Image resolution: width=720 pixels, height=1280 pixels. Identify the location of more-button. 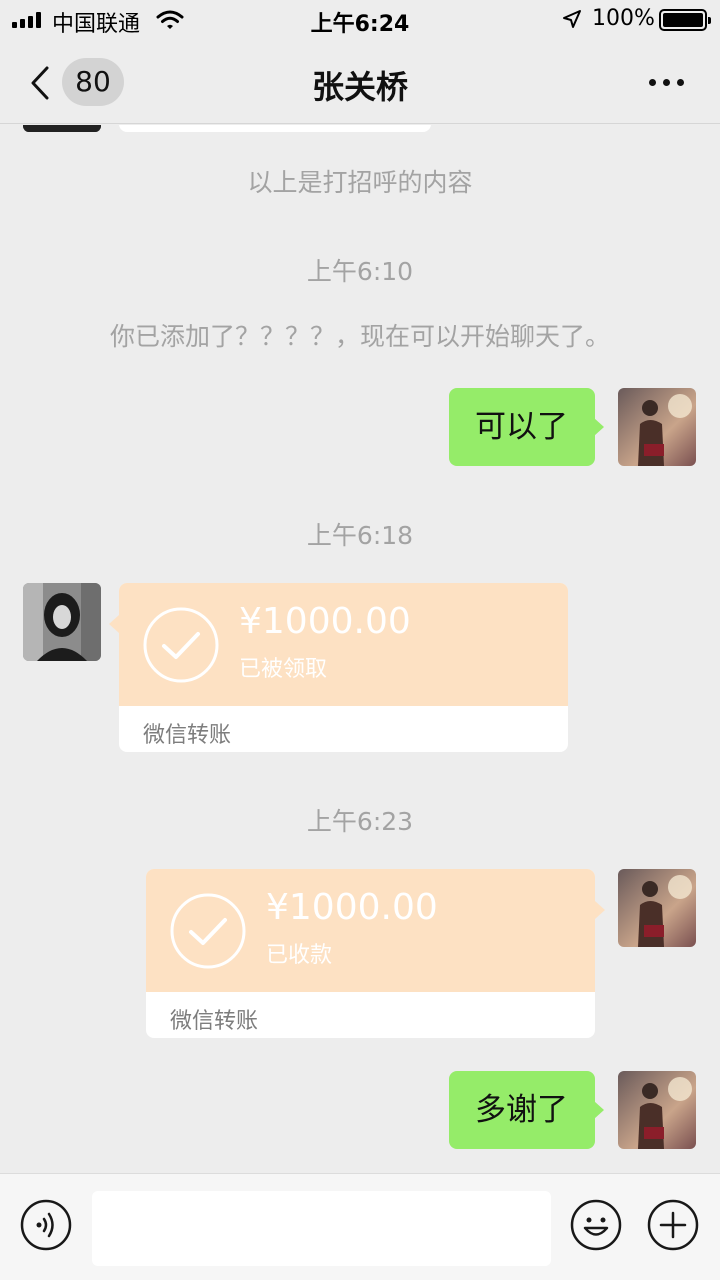
(666, 82).